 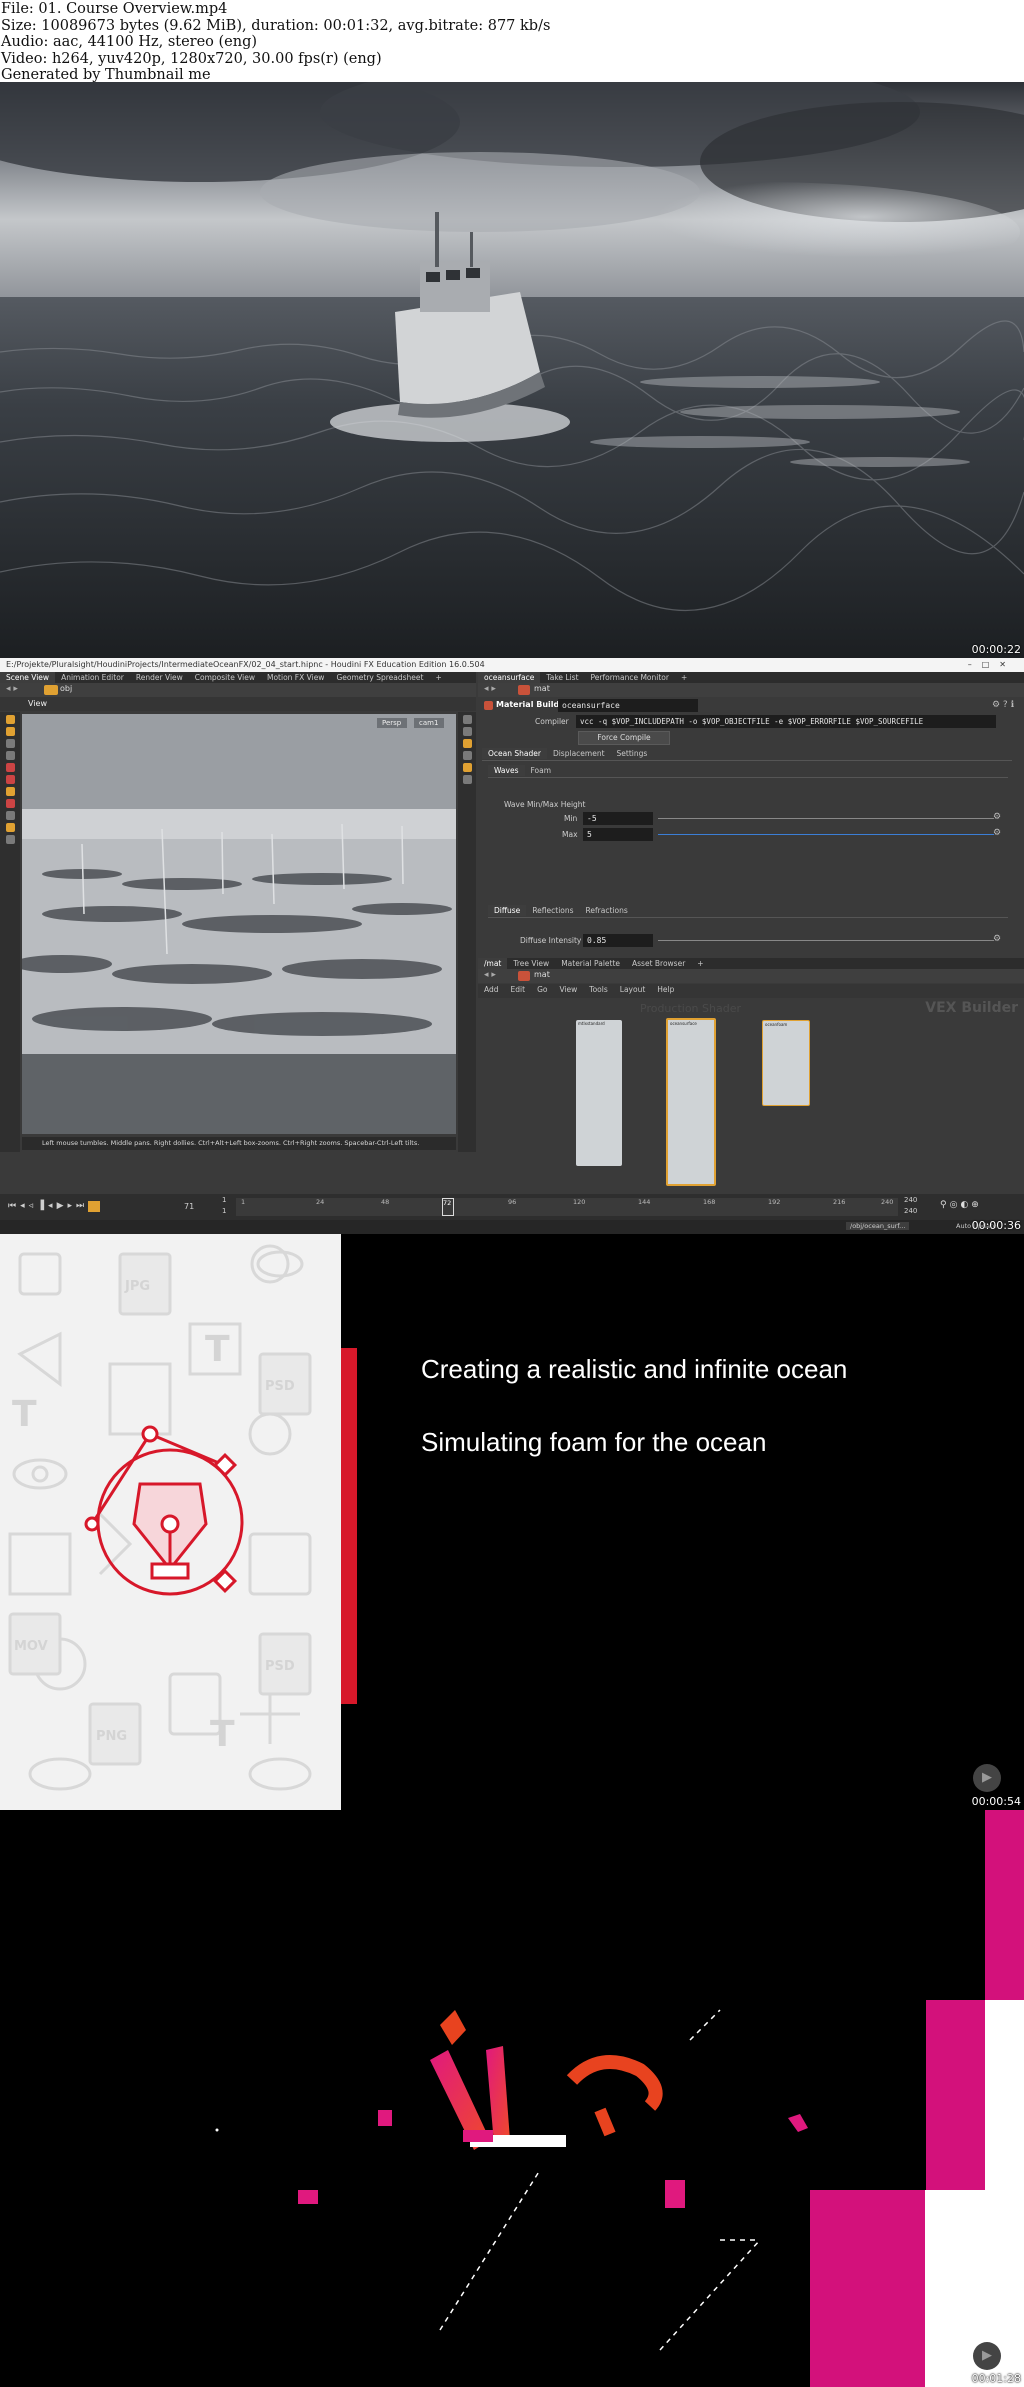 I want to click on menu-layout: Layout, so click(x=633, y=989).